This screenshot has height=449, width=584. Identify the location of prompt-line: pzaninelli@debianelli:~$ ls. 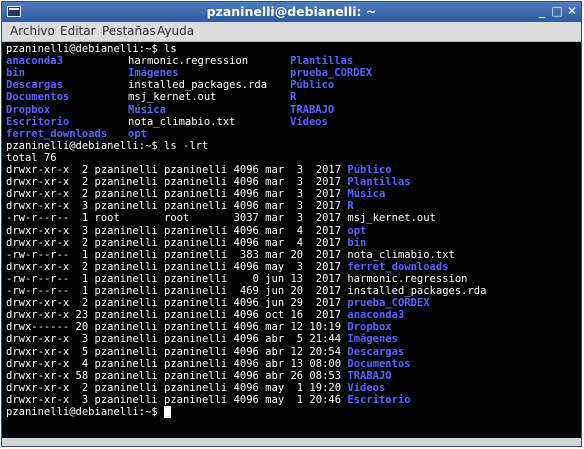
(91, 49).